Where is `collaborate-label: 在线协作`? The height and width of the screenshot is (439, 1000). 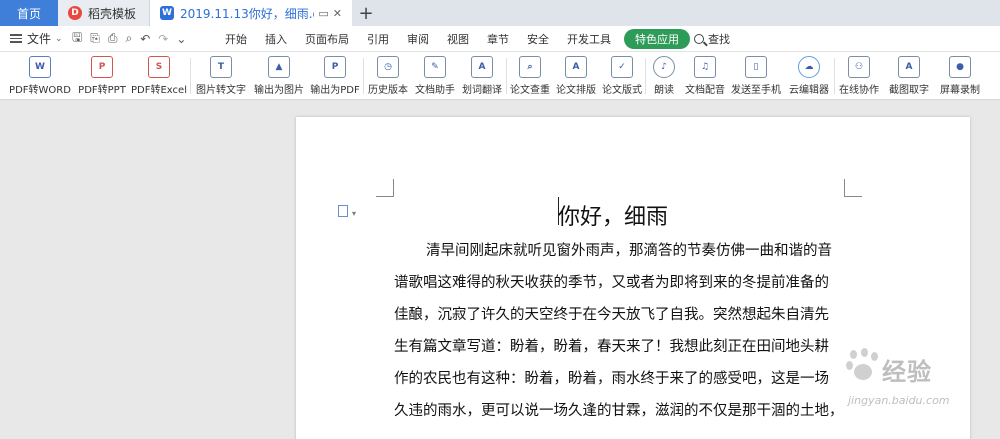 collaborate-label: 在线协作 is located at coordinates (859, 90).